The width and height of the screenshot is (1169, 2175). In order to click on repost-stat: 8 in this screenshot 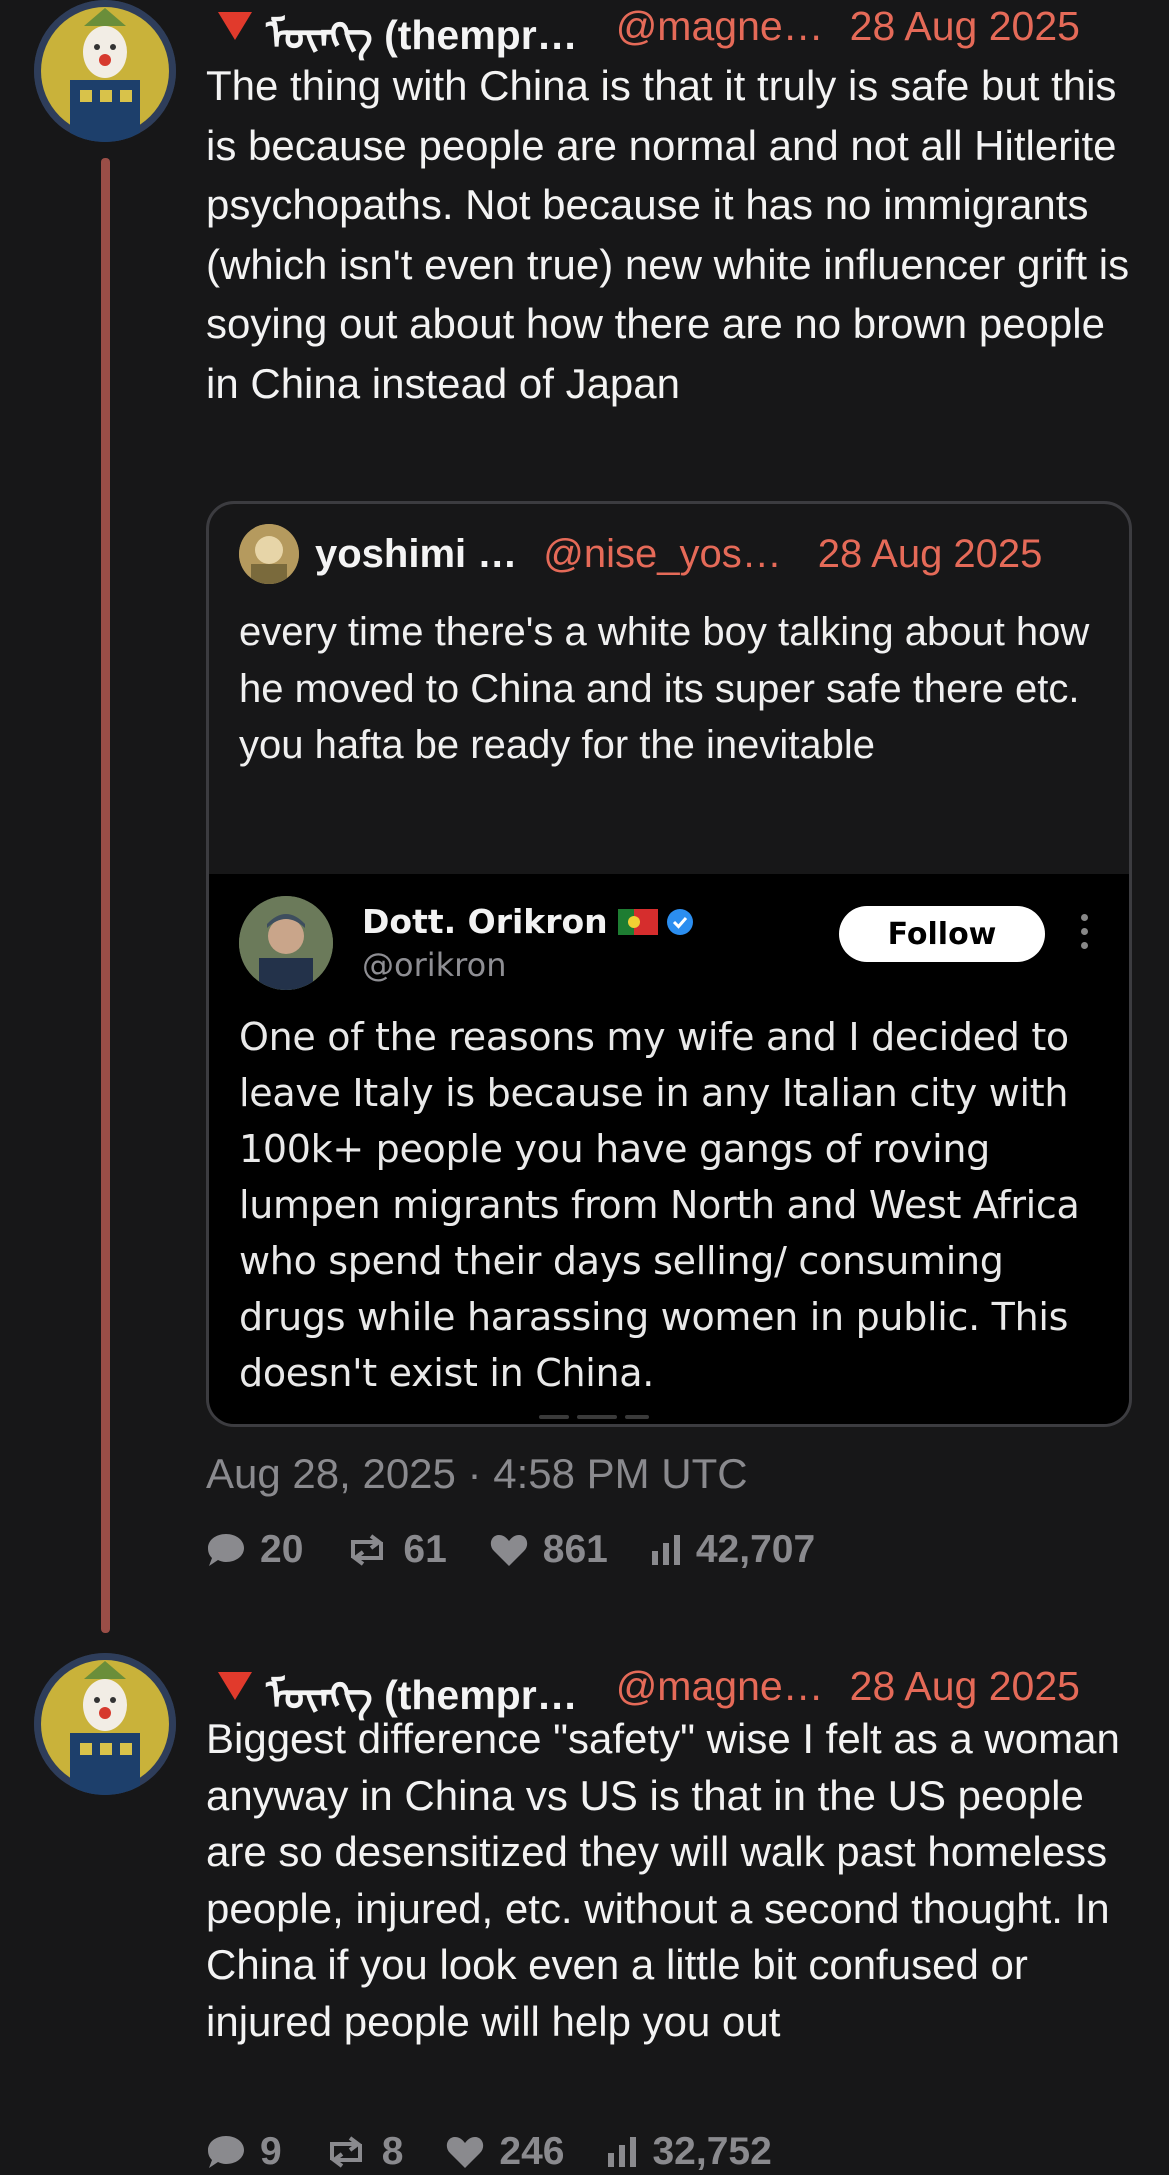, I will do `click(364, 2152)`.